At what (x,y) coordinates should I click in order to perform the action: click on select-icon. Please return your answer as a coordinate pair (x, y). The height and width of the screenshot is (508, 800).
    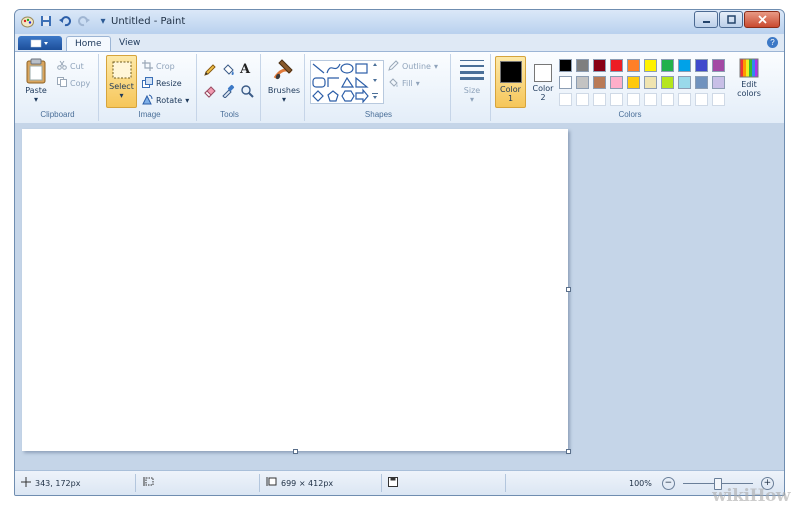
    Looking at the image, I should click on (122, 71).